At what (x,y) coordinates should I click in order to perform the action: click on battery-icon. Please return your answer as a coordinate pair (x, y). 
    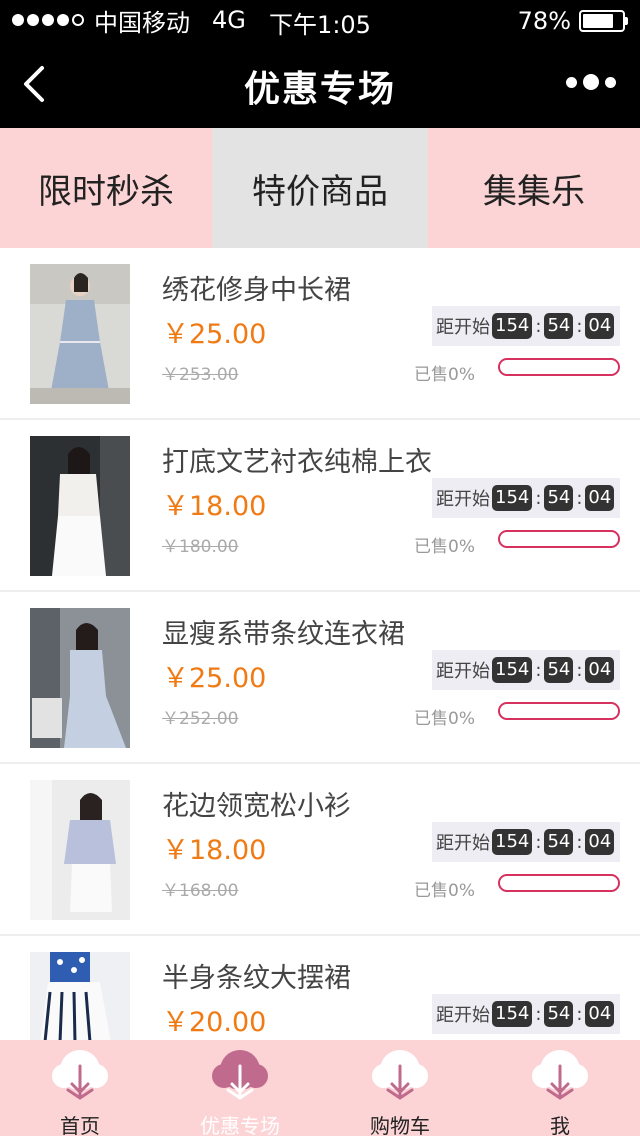
    Looking at the image, I should click on (602, 21).